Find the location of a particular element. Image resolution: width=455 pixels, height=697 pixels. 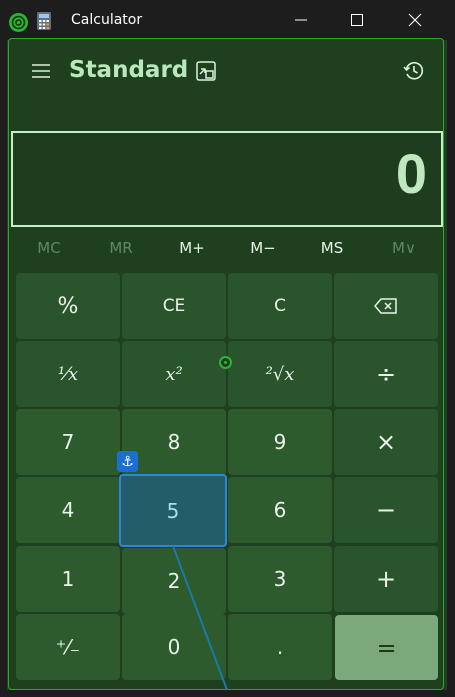

hamburger-menu-button is located at coordinates (41, 71).